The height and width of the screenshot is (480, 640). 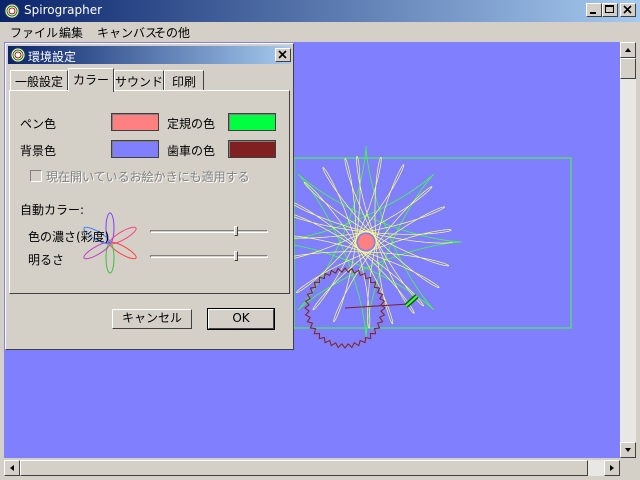 I want to click on background-color-label: 背景色, so click(x=38, y=151).